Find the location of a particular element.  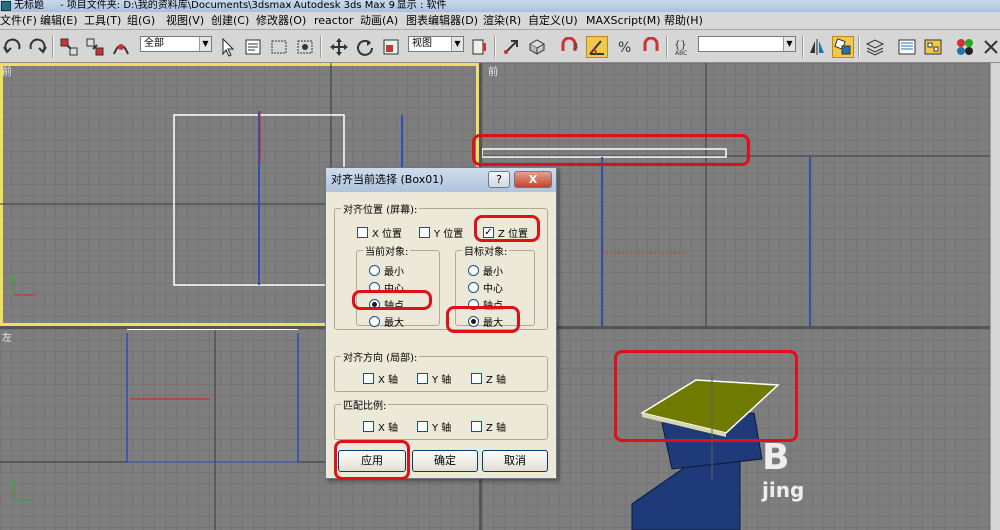

target-pivot-radio: 轴点 is located at coordinates (485, 304).